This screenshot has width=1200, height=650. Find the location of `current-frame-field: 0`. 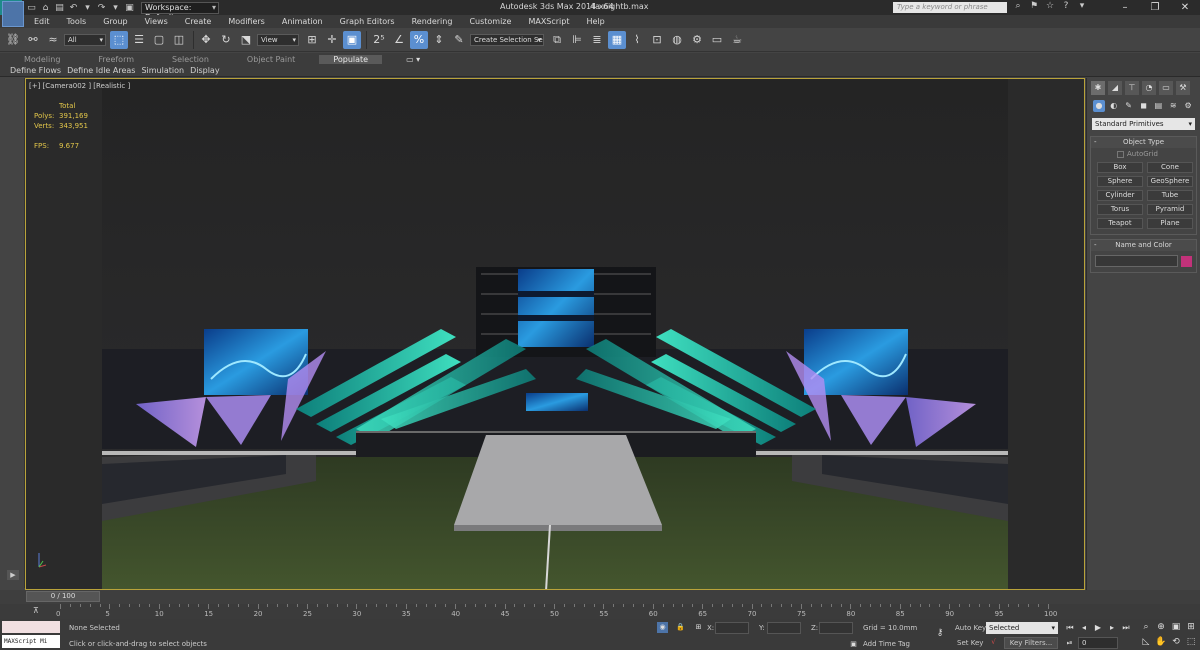

current-frame-field: 0 is located at coordinates (1098, 643).